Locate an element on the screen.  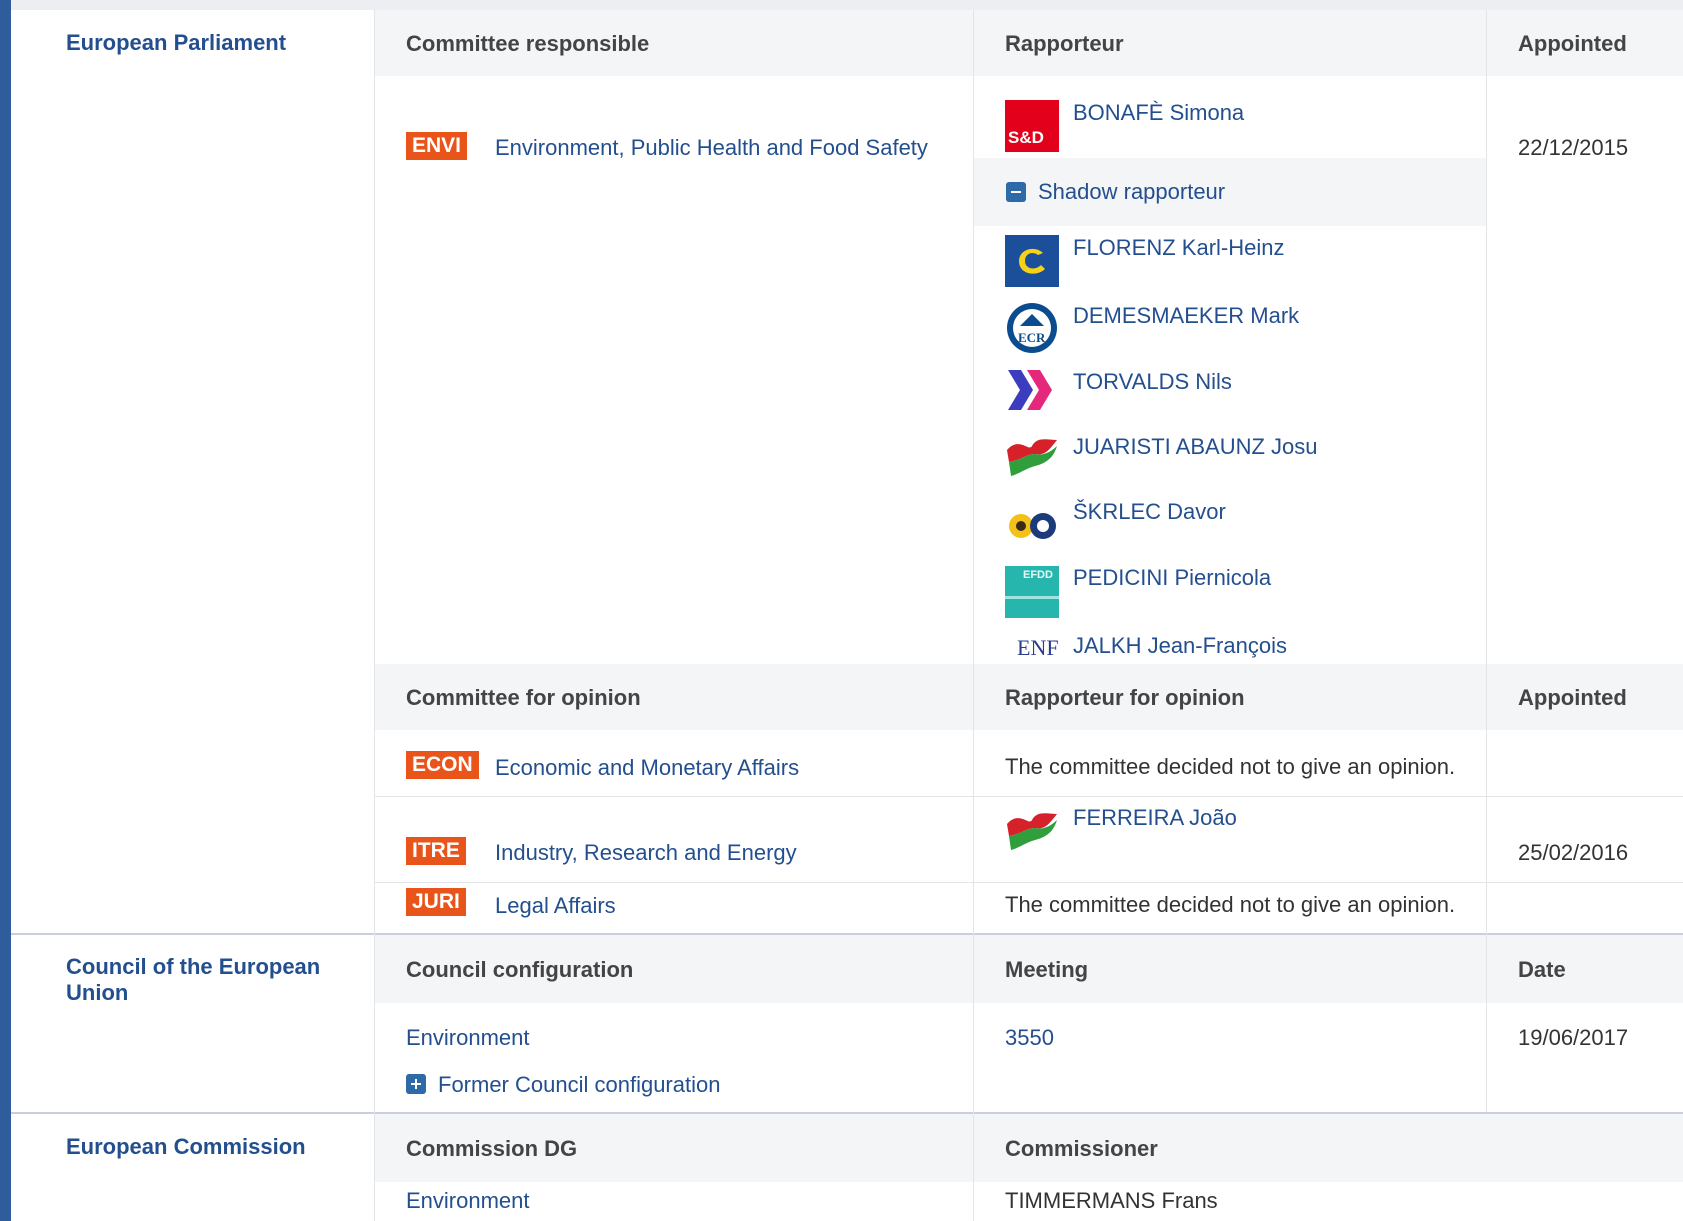
council-meeting-link: 3550 is located at coordinates (1029, 1038).